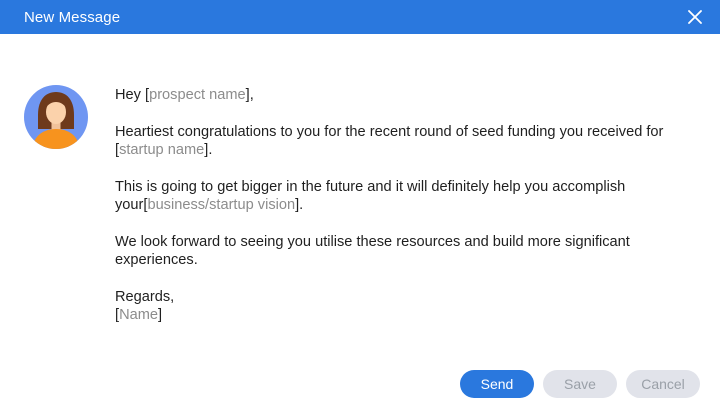 This screenshot has width=720, height=412. I want to click on startup-name-placeholder: startup name, so click(162, 150).